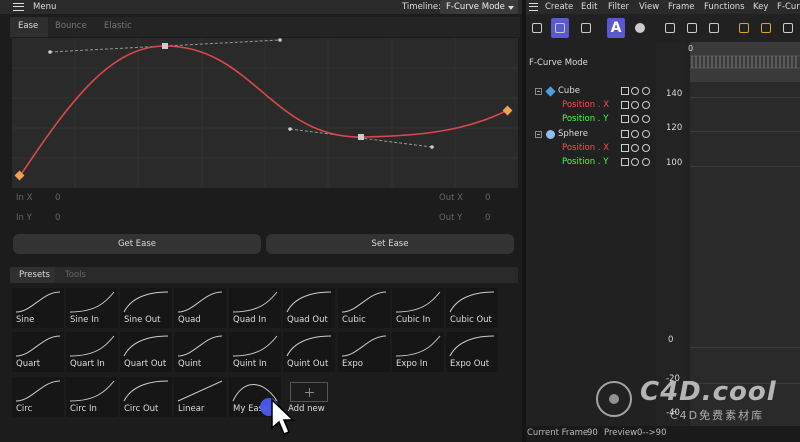 The height and width of the screenshot is (442, 800). I want to click on preset-item: Sine, so click(38, 308).